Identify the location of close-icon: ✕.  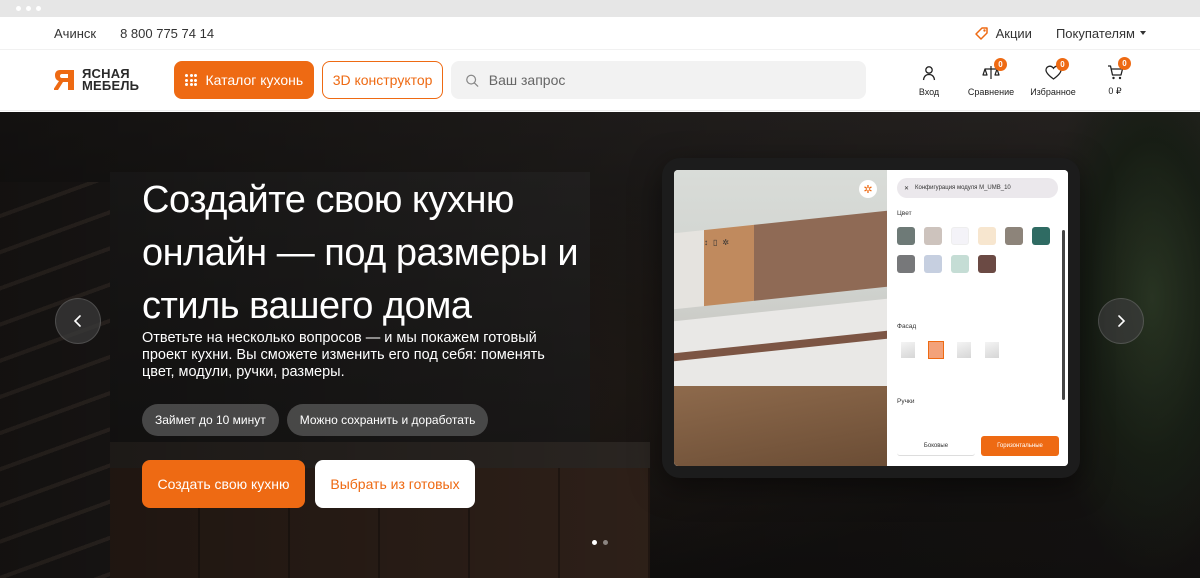
(907, 188).